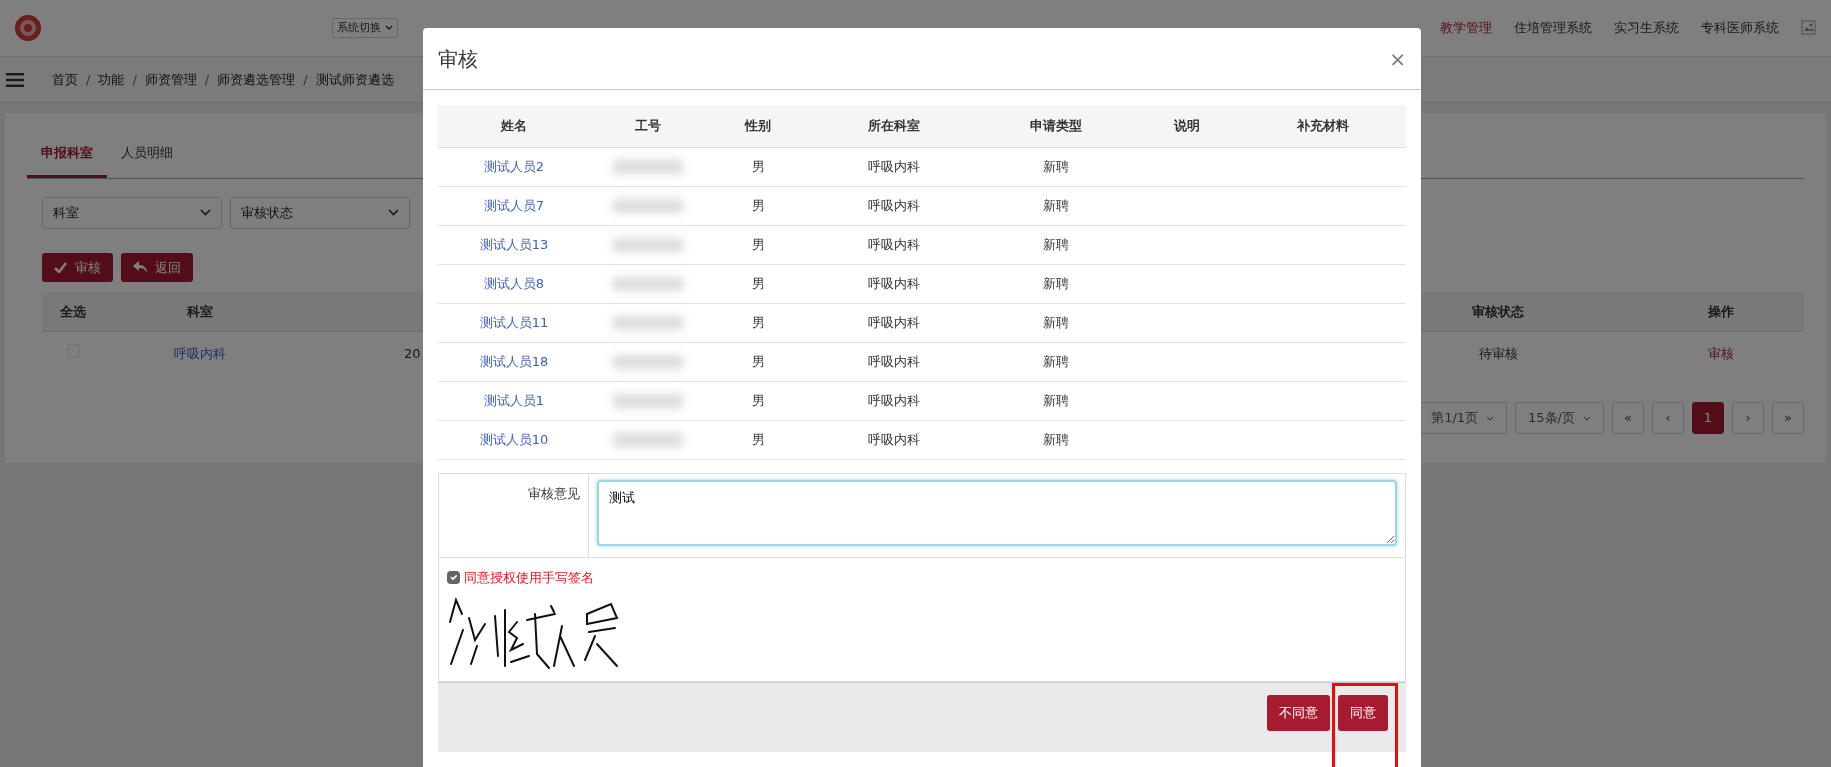  What do you see at coordinates (894, 126) in the screenshot?
I see `column-header: 所在科室` at bounding box center [894, 126].